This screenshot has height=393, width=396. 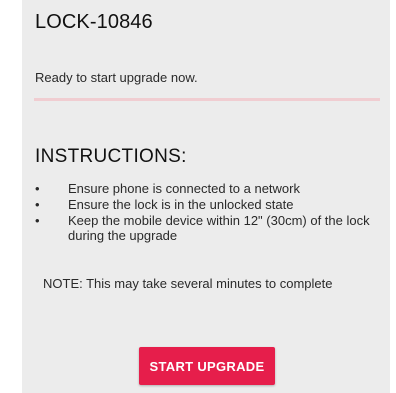 I want to click on start-upgrade-button: START UPGRADE, so click(x=207, y=366).